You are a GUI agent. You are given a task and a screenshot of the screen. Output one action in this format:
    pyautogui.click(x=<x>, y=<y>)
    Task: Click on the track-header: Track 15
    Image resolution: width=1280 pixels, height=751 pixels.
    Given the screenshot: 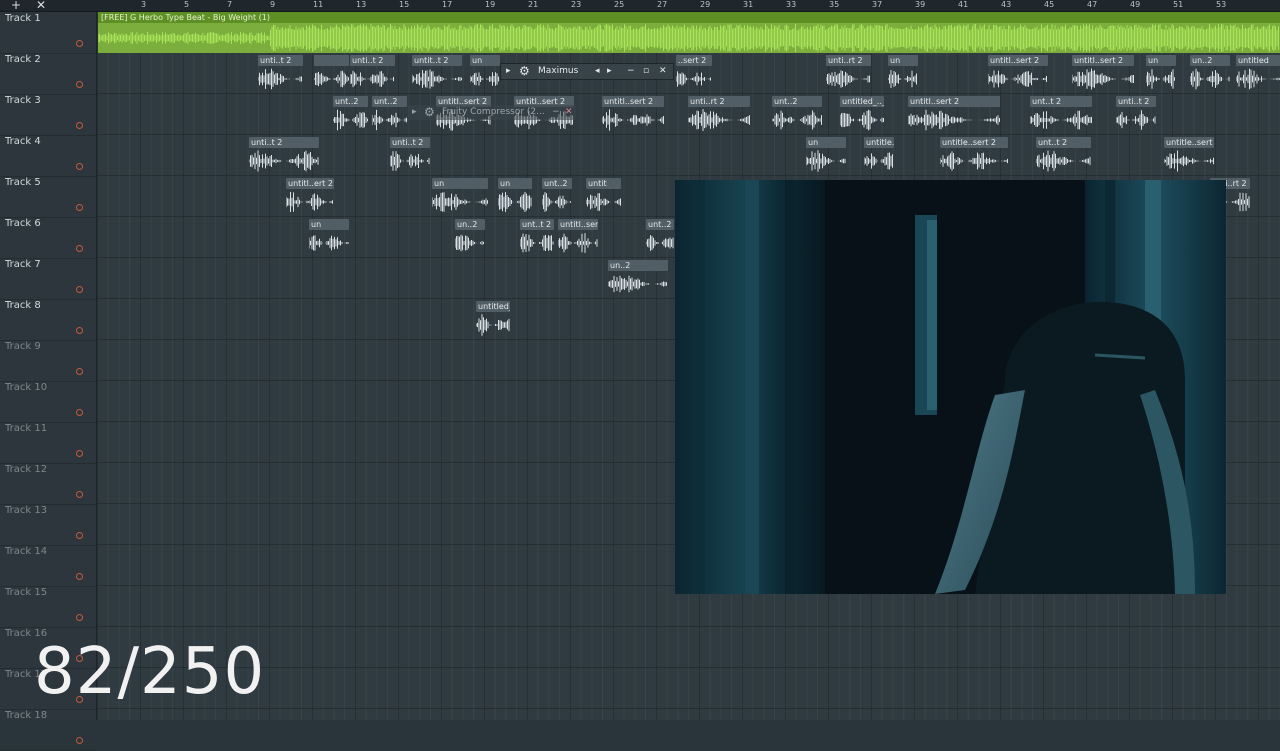 What is the action you would take?
    pyautogui.click(x=48, y=607)
    